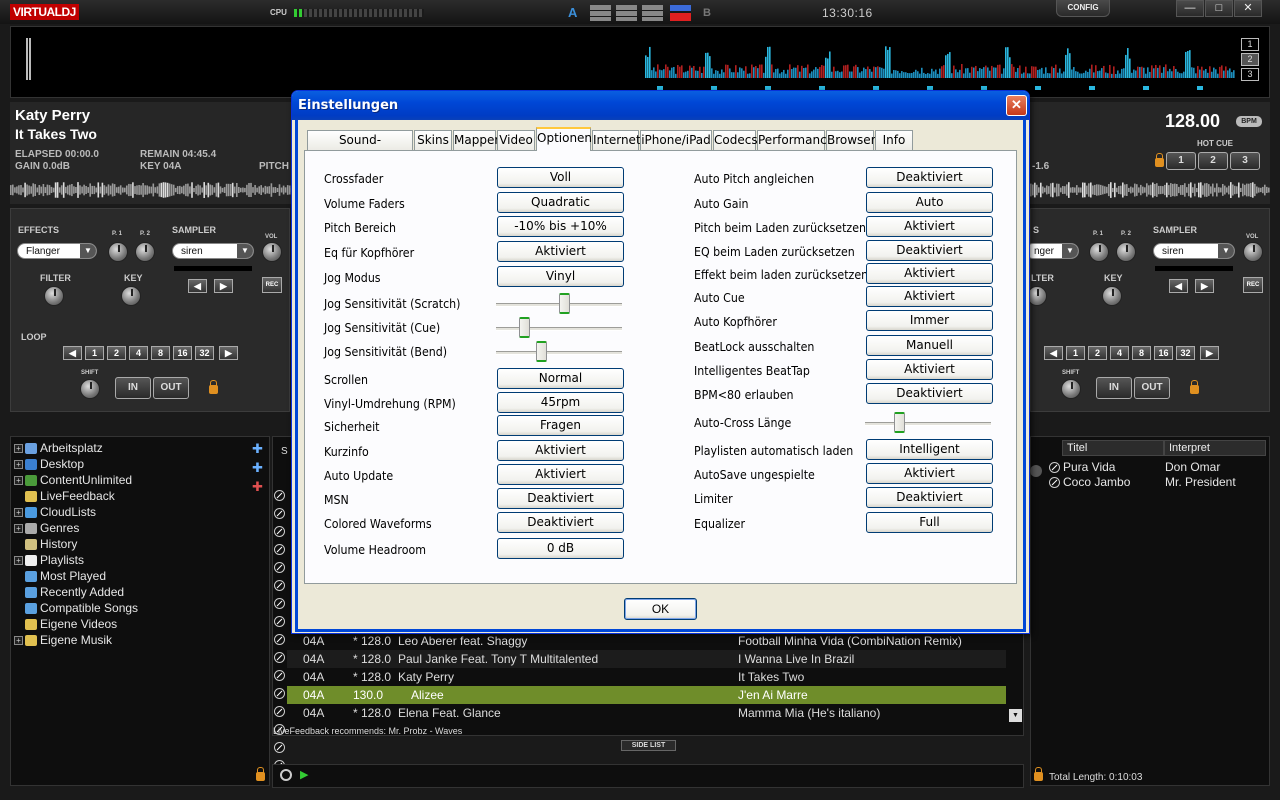 This screenshot has height=800, width=1280. What do you see at coordinates (258, 486) in the screenshot?
I see `remove-folder-icon: ✚` at bounding box center [258, 486].